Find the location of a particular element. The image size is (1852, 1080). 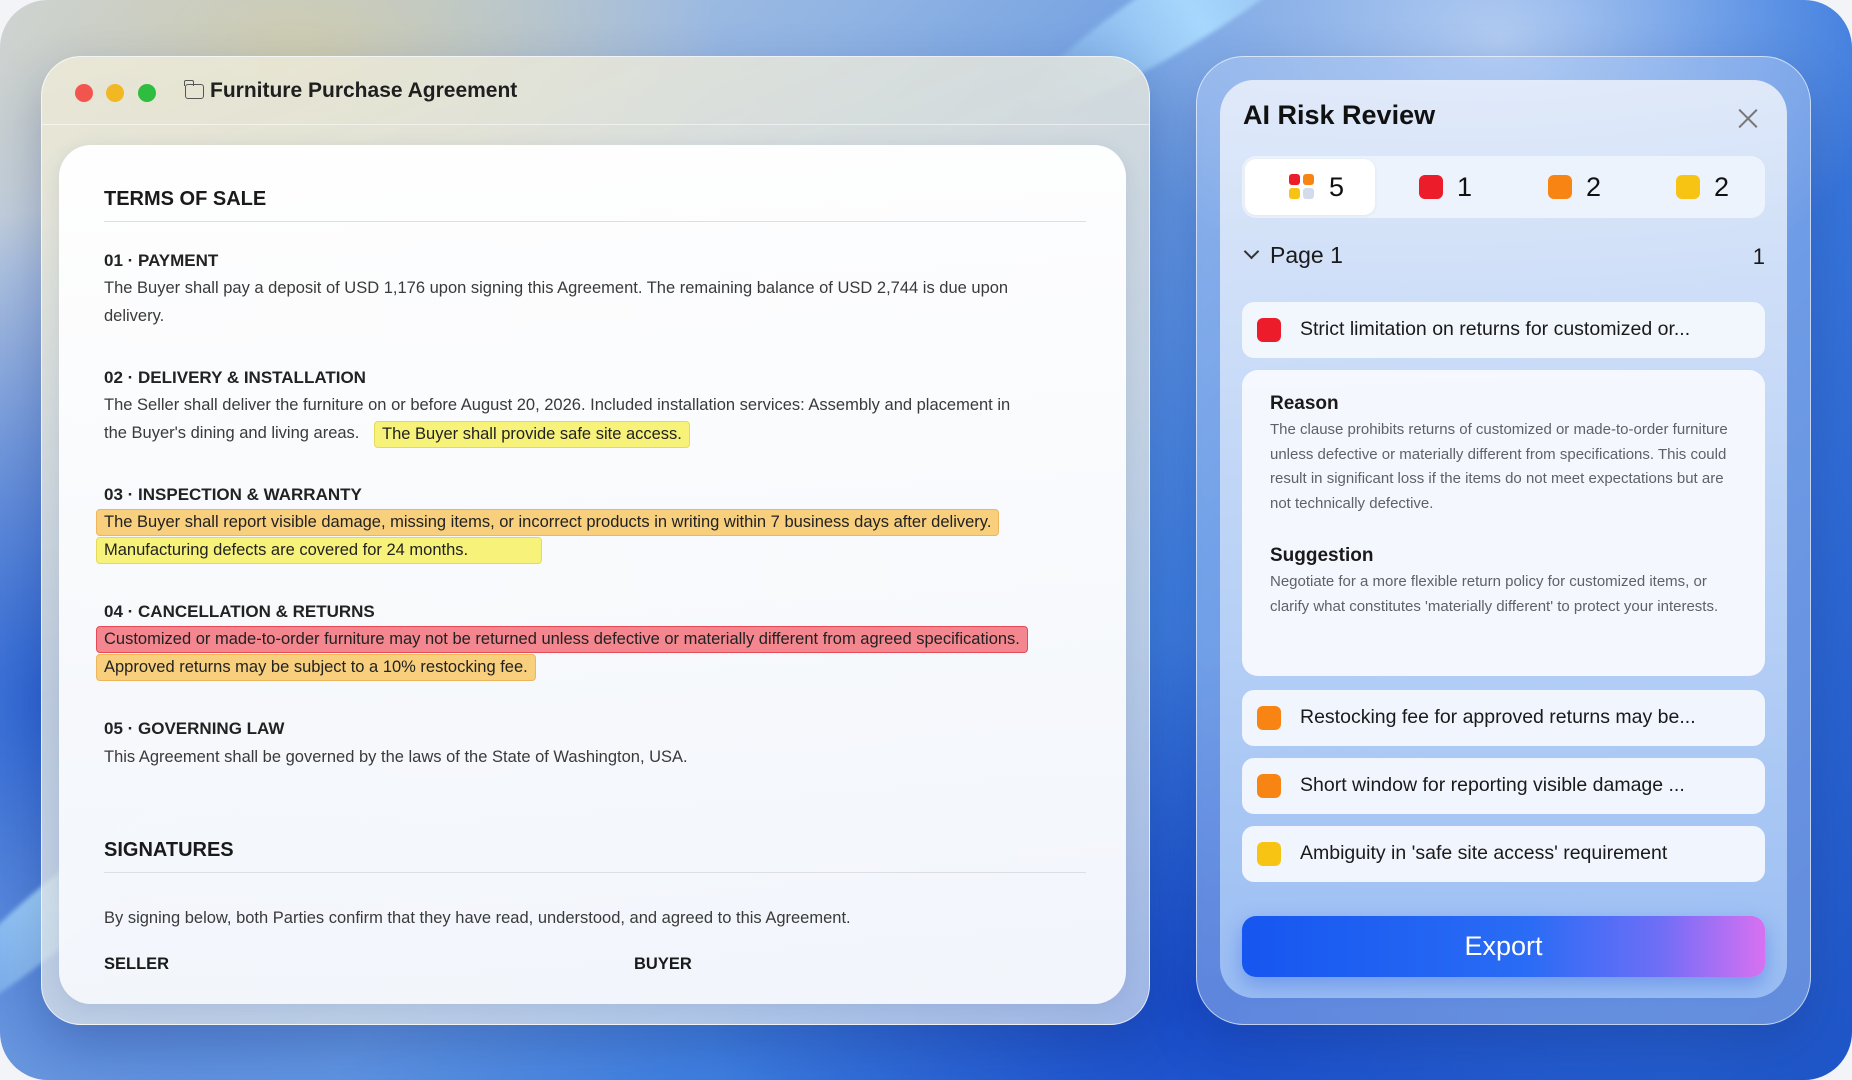

reason-heading: Reason is located at coordinates (1304, 403).